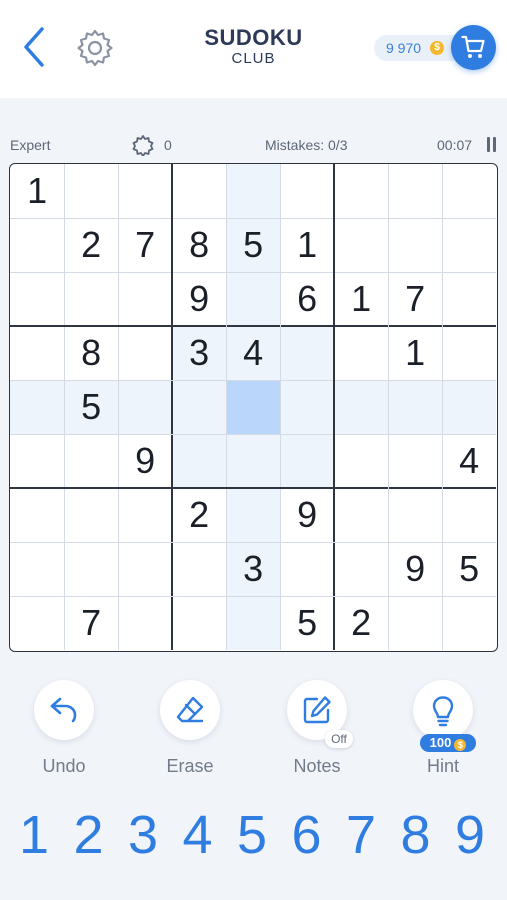 Image resolution: width=507 pixels, height=900 pixels. I want to click on undo-button: Undo, so click(64, 730).